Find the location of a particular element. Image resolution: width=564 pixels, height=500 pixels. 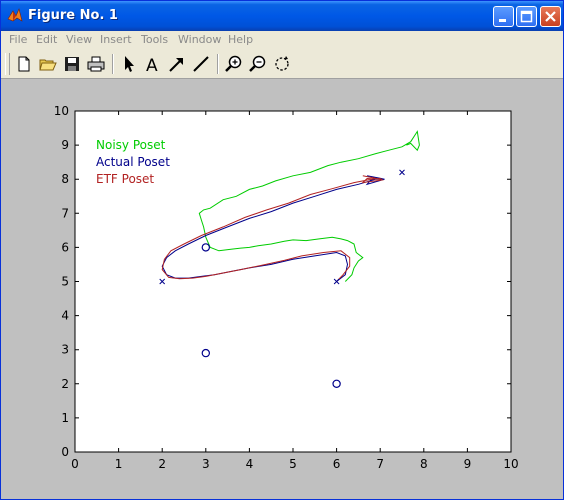

rotate-3d-icon is located at coordinates (282, 64).